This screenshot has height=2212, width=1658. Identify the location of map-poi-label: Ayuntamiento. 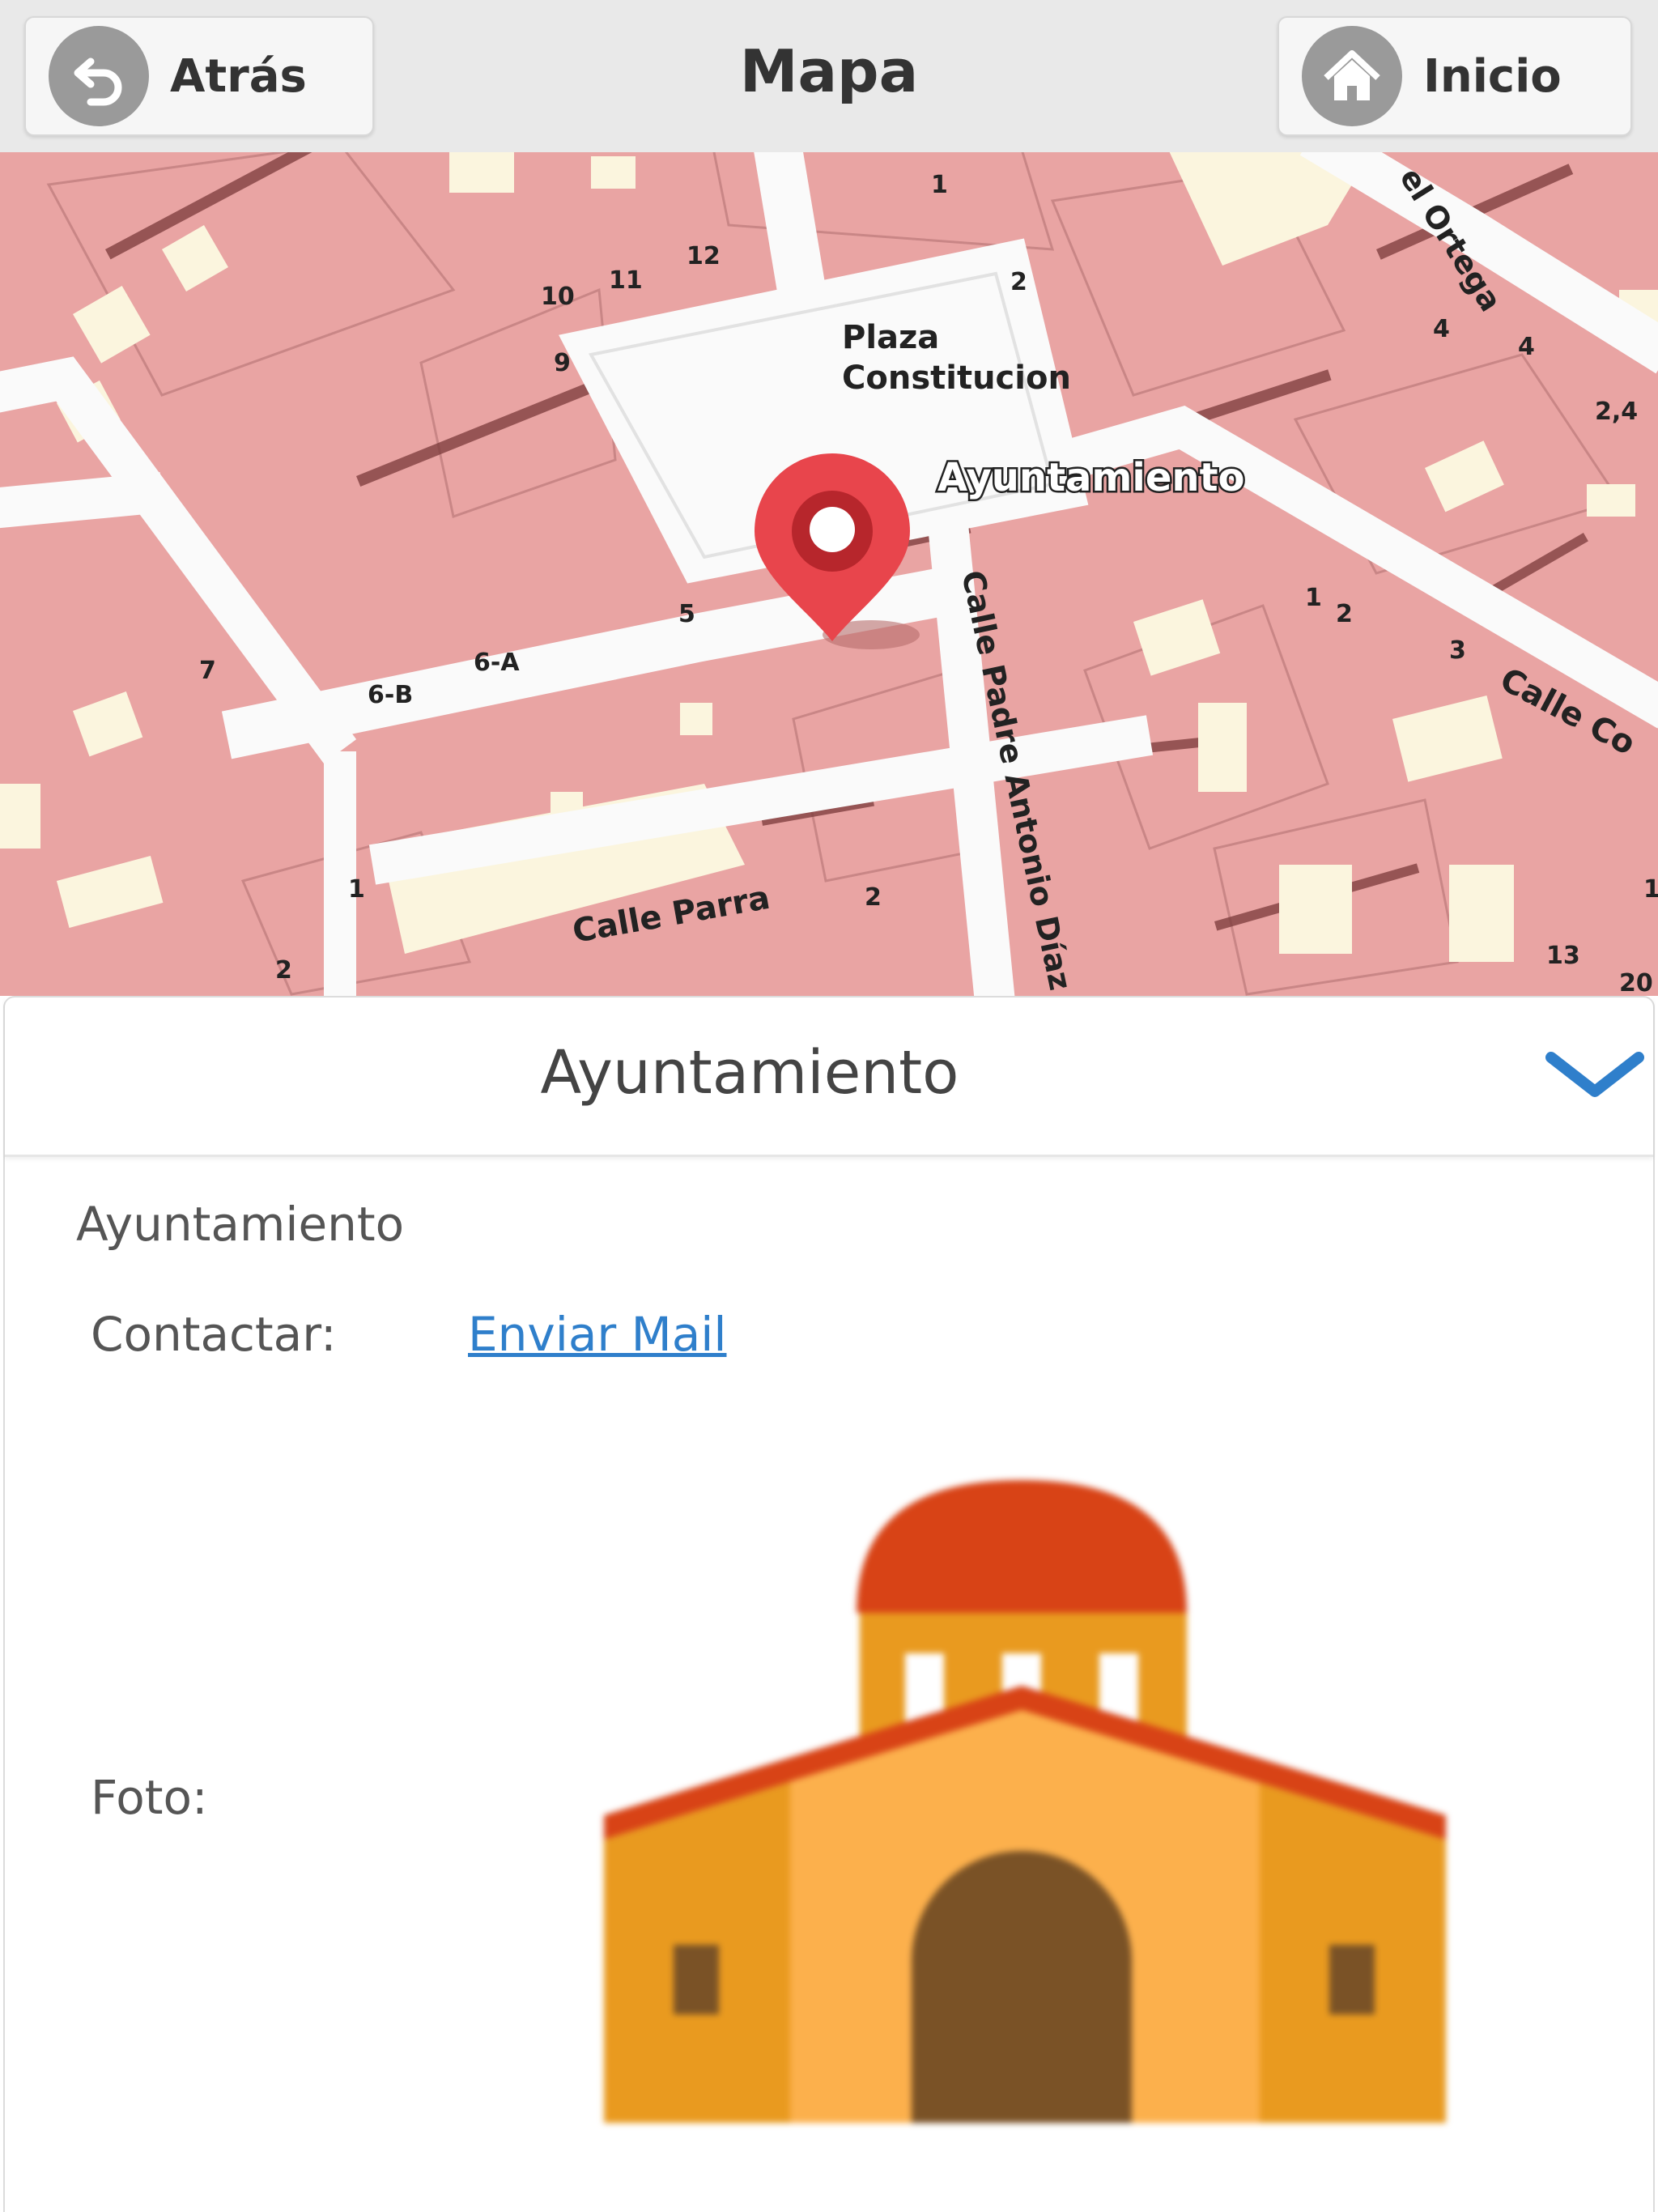
(1091, 477).